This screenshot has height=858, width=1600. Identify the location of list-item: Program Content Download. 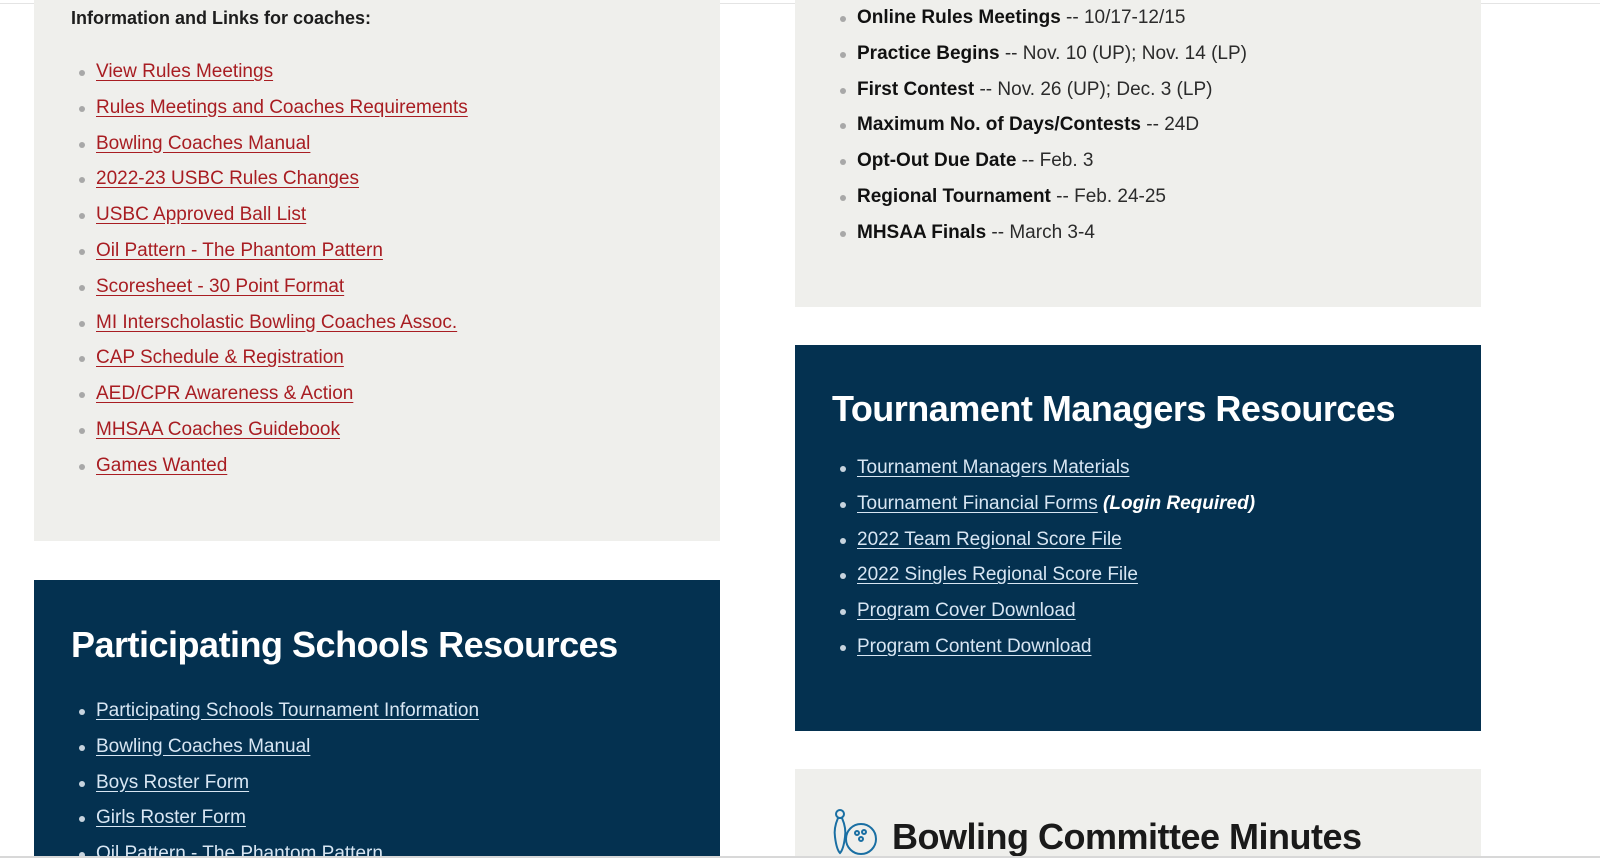
(1043, 646).